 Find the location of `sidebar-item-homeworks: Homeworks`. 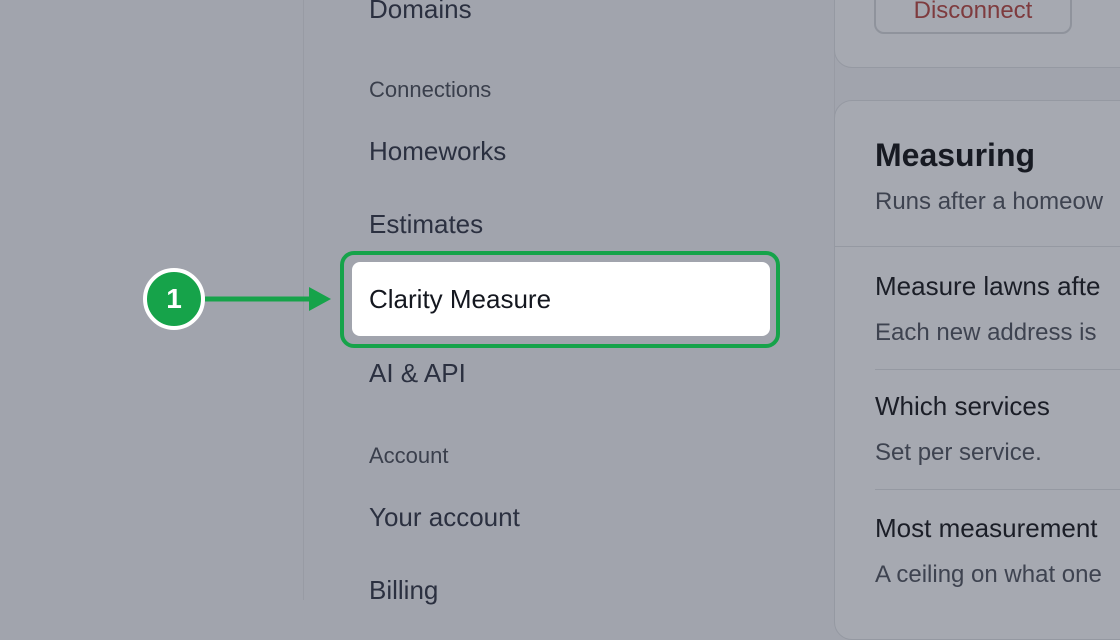

sidebar-item-homeworks: Homeworks is located at coordinates (437, 151).